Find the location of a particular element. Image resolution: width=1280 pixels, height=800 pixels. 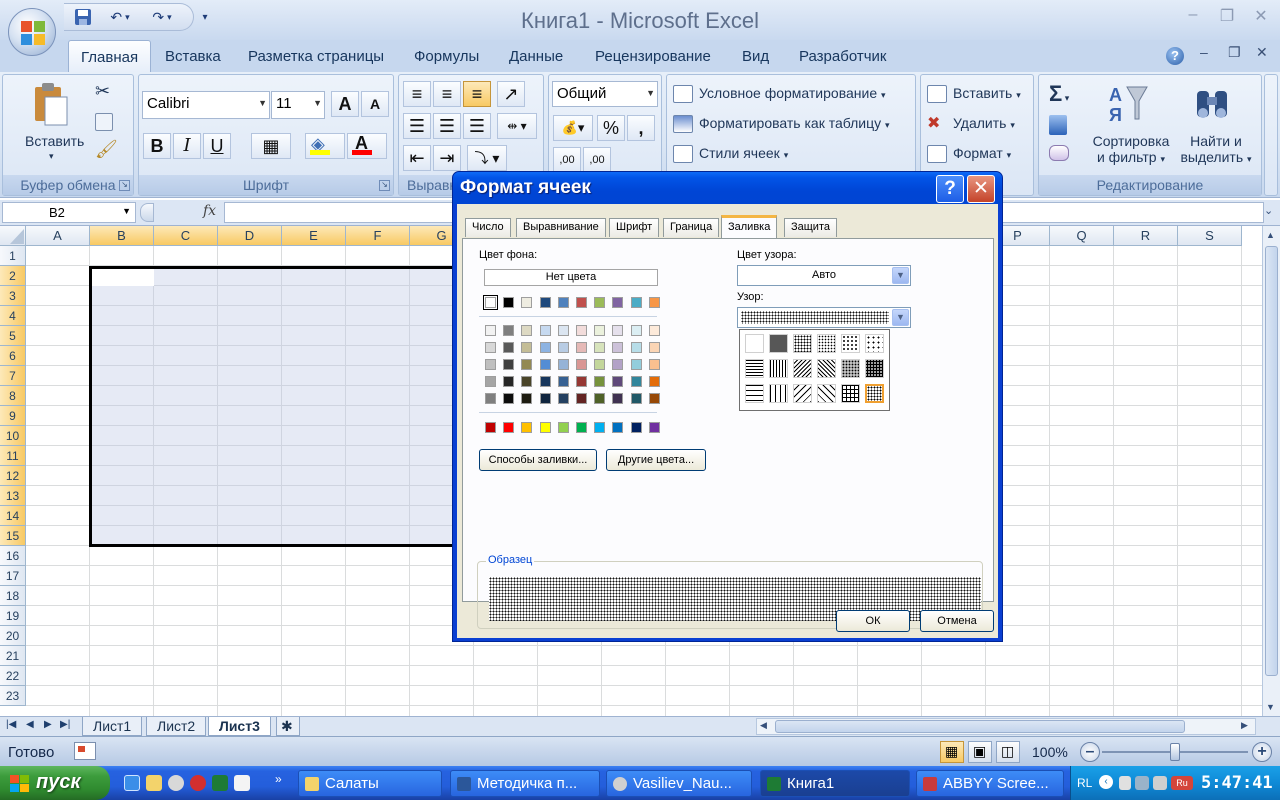

autosum-button: Σ ▾ is located at coordinates (1059, 94).